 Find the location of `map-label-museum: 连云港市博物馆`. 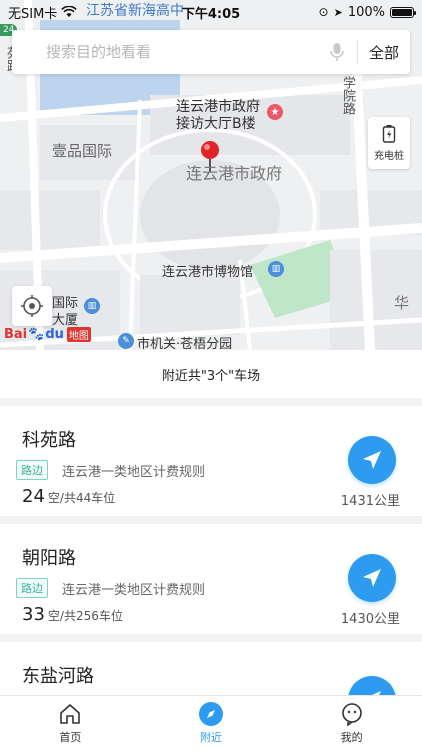

map-label-museum: 连云港市博物馆 is located at coordinates (208, 272).